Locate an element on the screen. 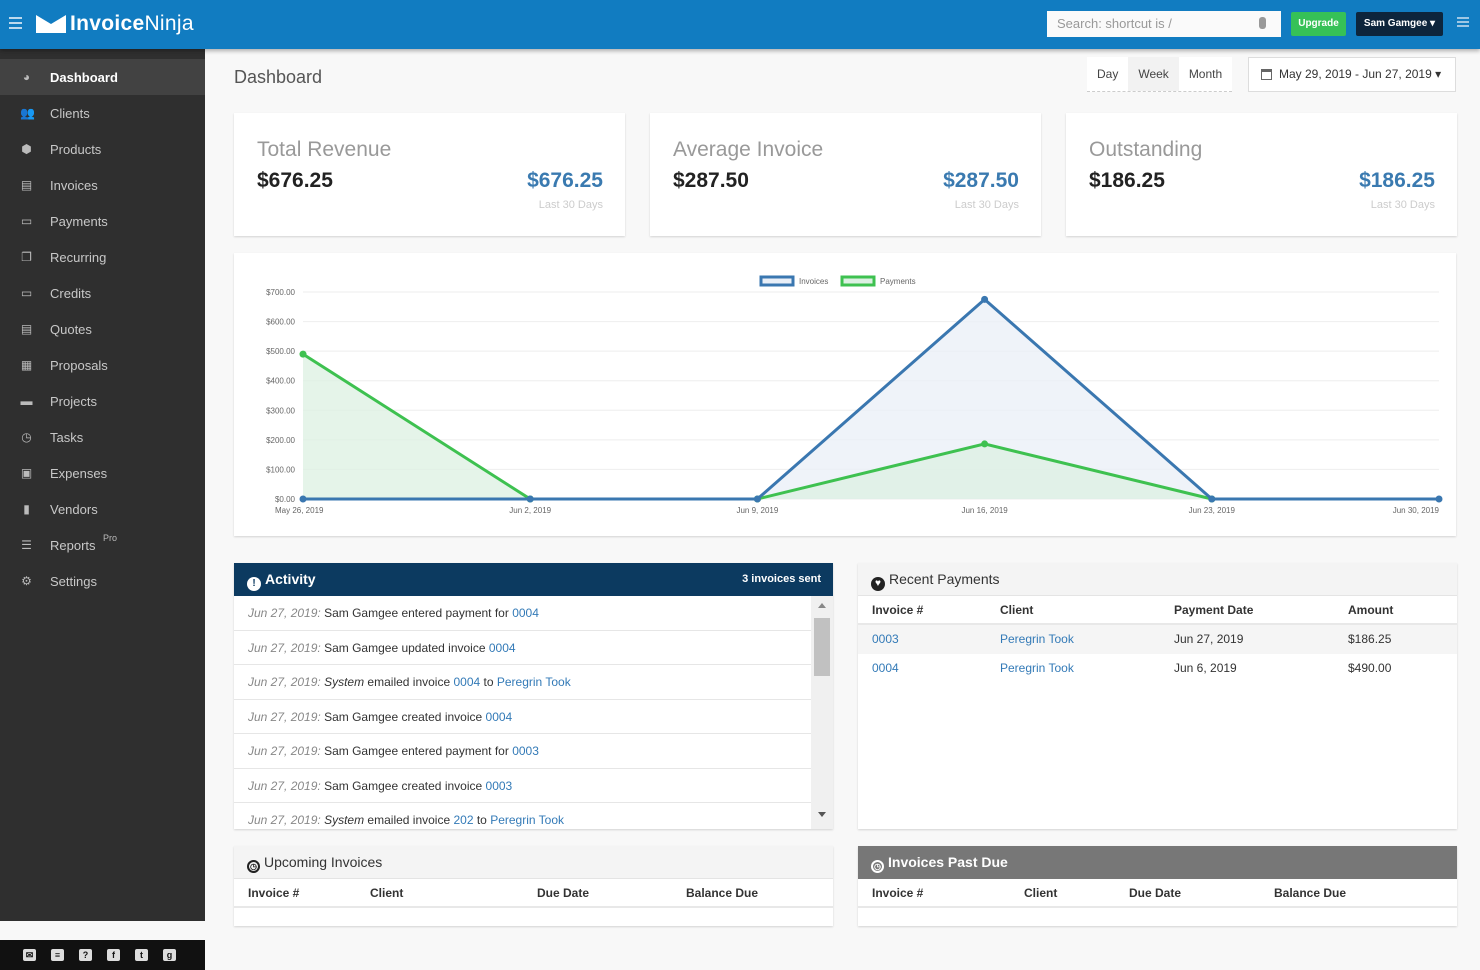  list-icon: ≡ is located at coordinates (57, 955).